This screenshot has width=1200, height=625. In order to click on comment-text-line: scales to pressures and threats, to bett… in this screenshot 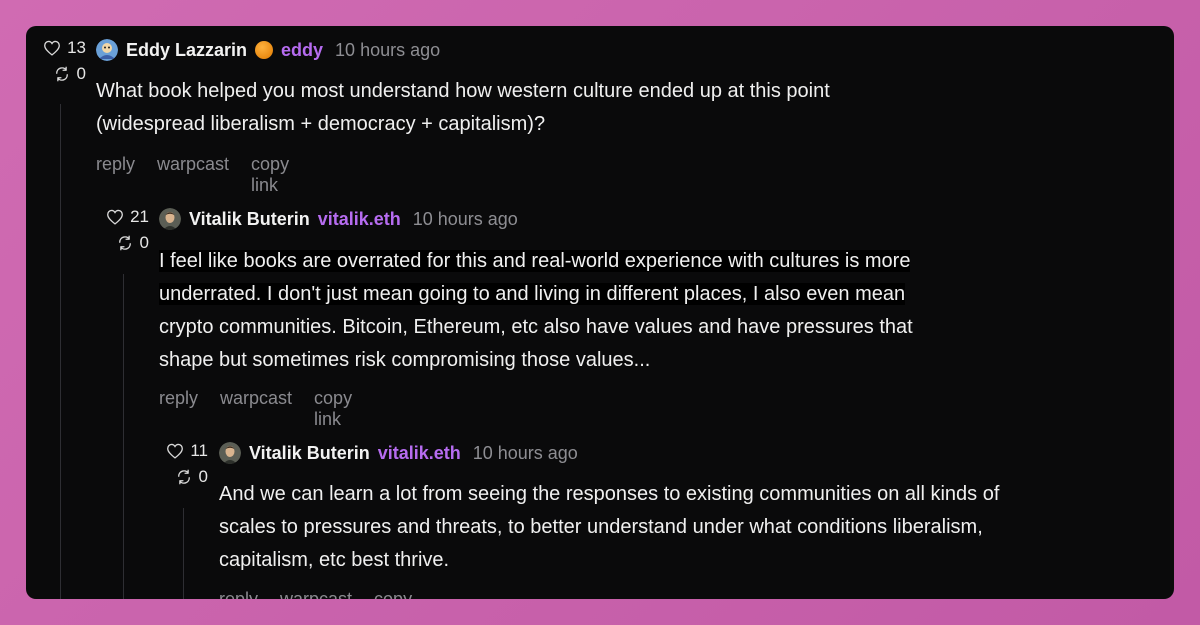, I will do `click(601, 527)`.